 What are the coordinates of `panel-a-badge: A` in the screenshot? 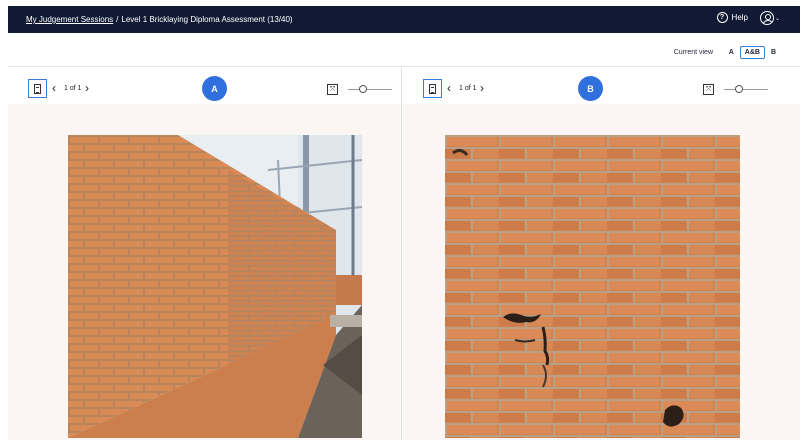 It's located at (214, 88).